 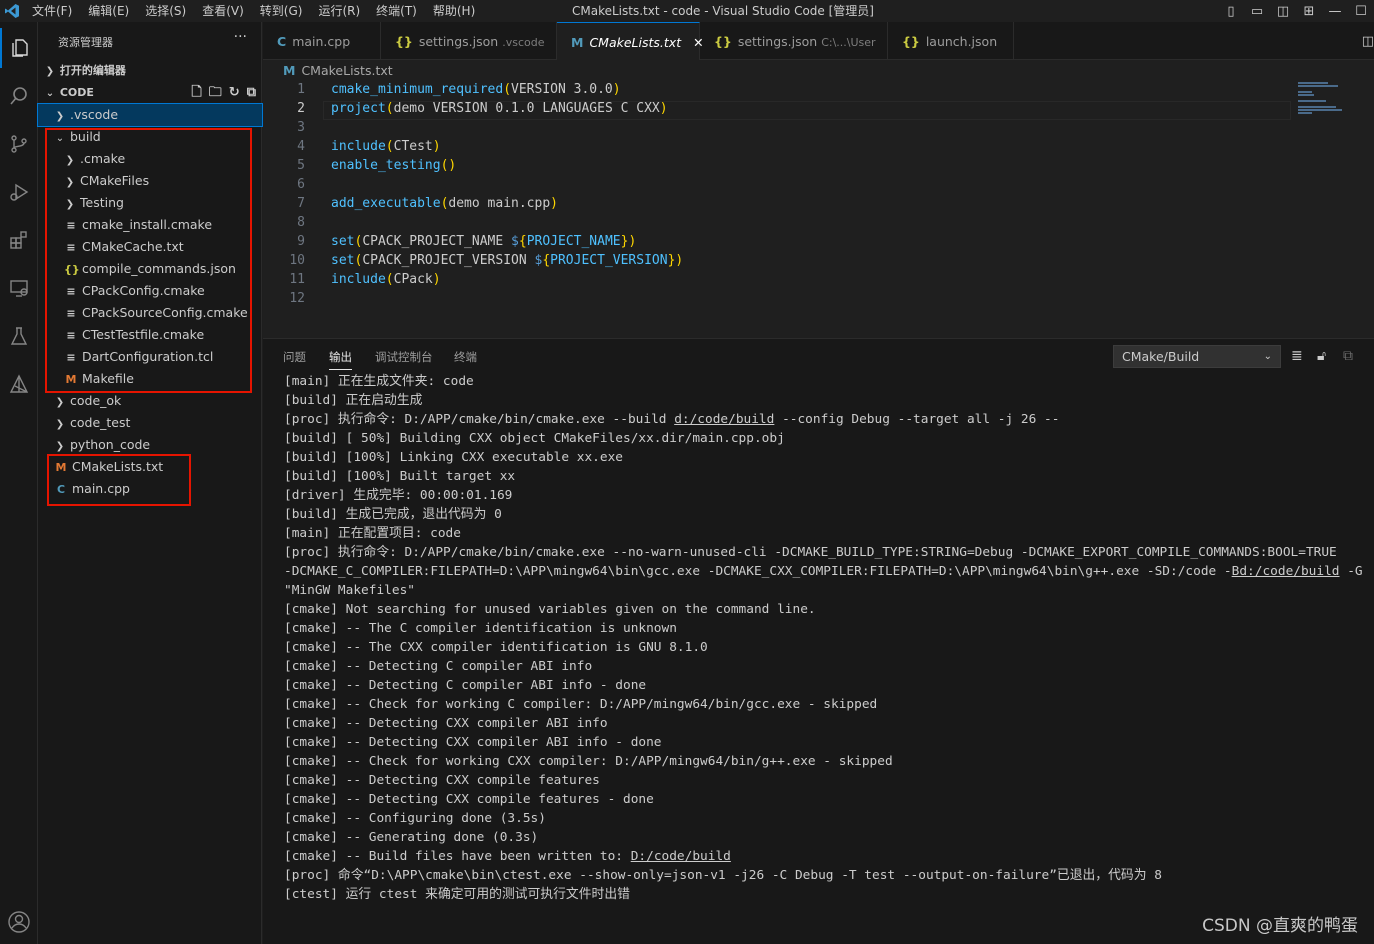 I want to click on tab-label: settings.json, so click(x=777, y=41).